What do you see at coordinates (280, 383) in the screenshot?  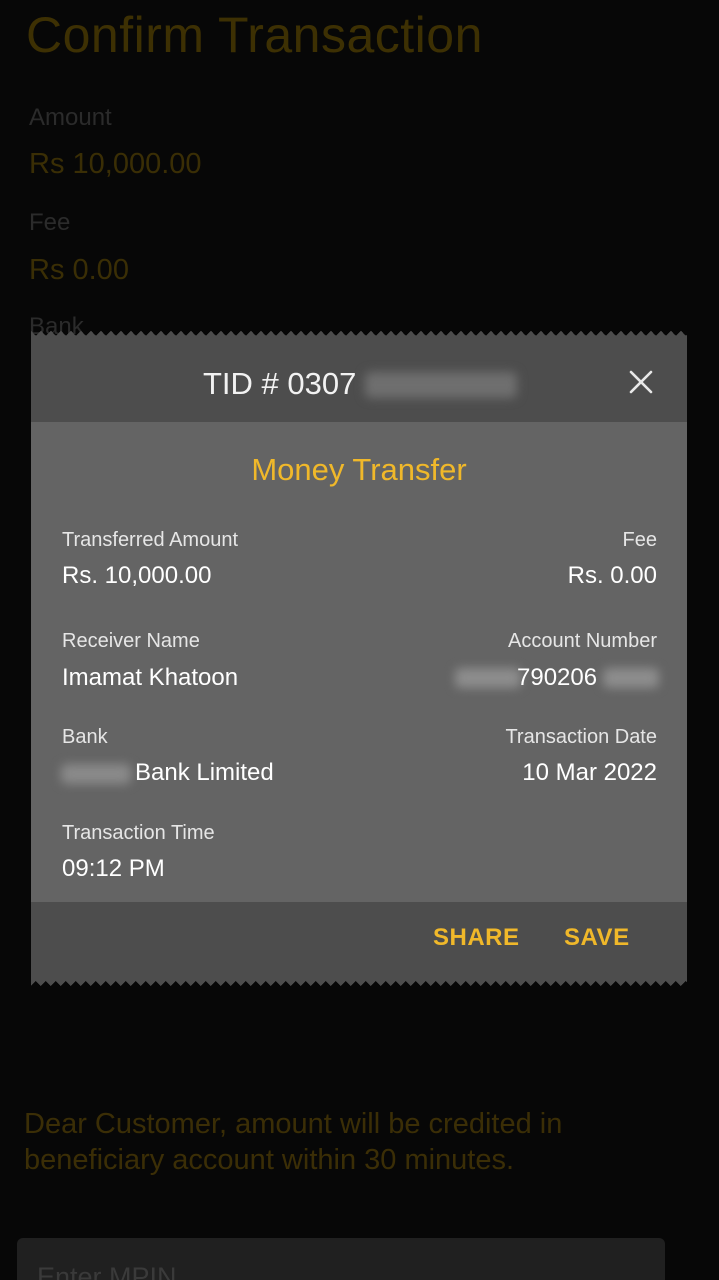 I see `transaction-id: TID # 0307` at bounding box center [280, 383].